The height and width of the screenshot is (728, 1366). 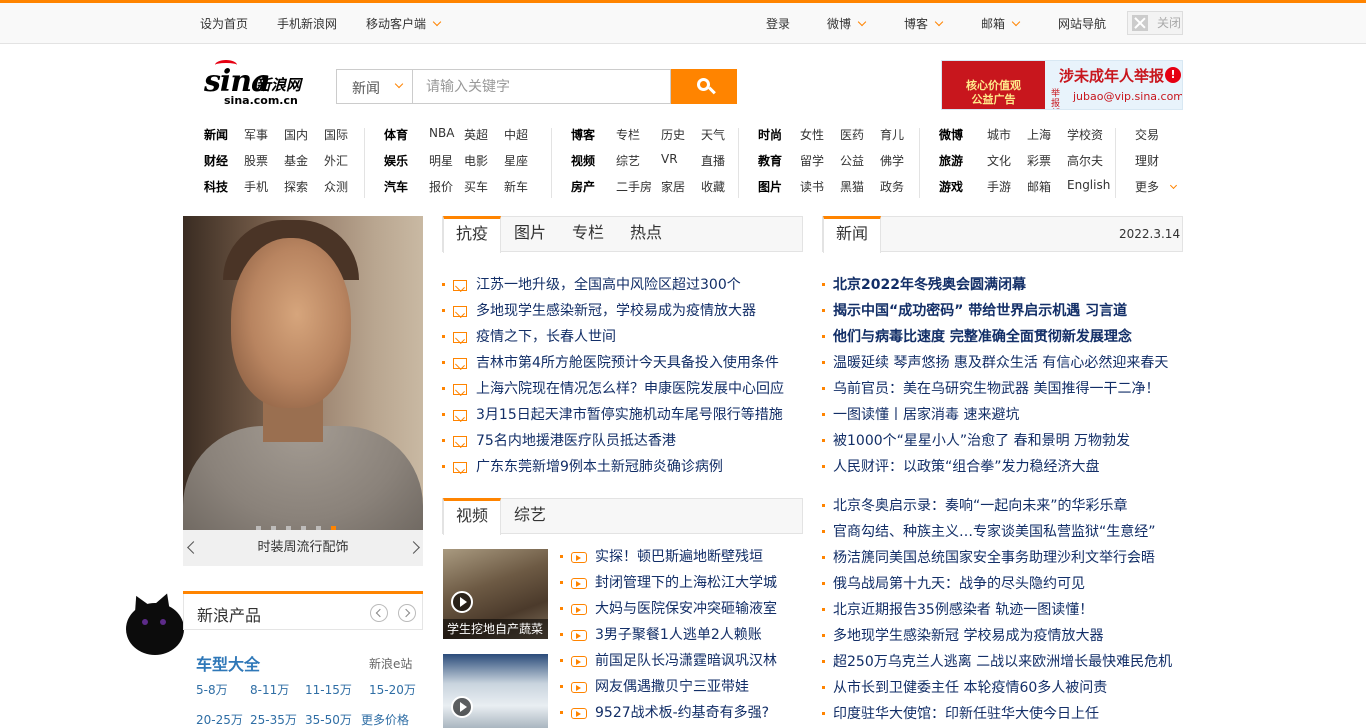 What do you see at coordinates (951, 186) in the screenshot?
I see `nav-link-5-3-1: 游戏` at bounding box center [951, 186].